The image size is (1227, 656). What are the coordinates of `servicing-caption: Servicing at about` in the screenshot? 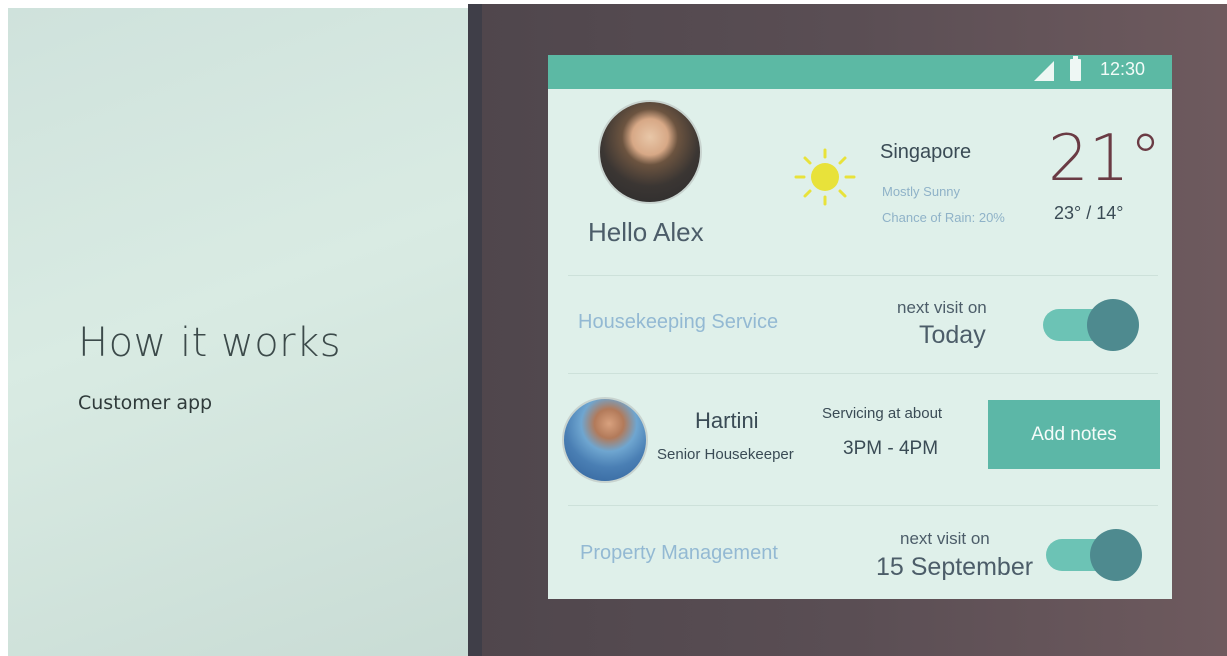 It's located at (882, 413).